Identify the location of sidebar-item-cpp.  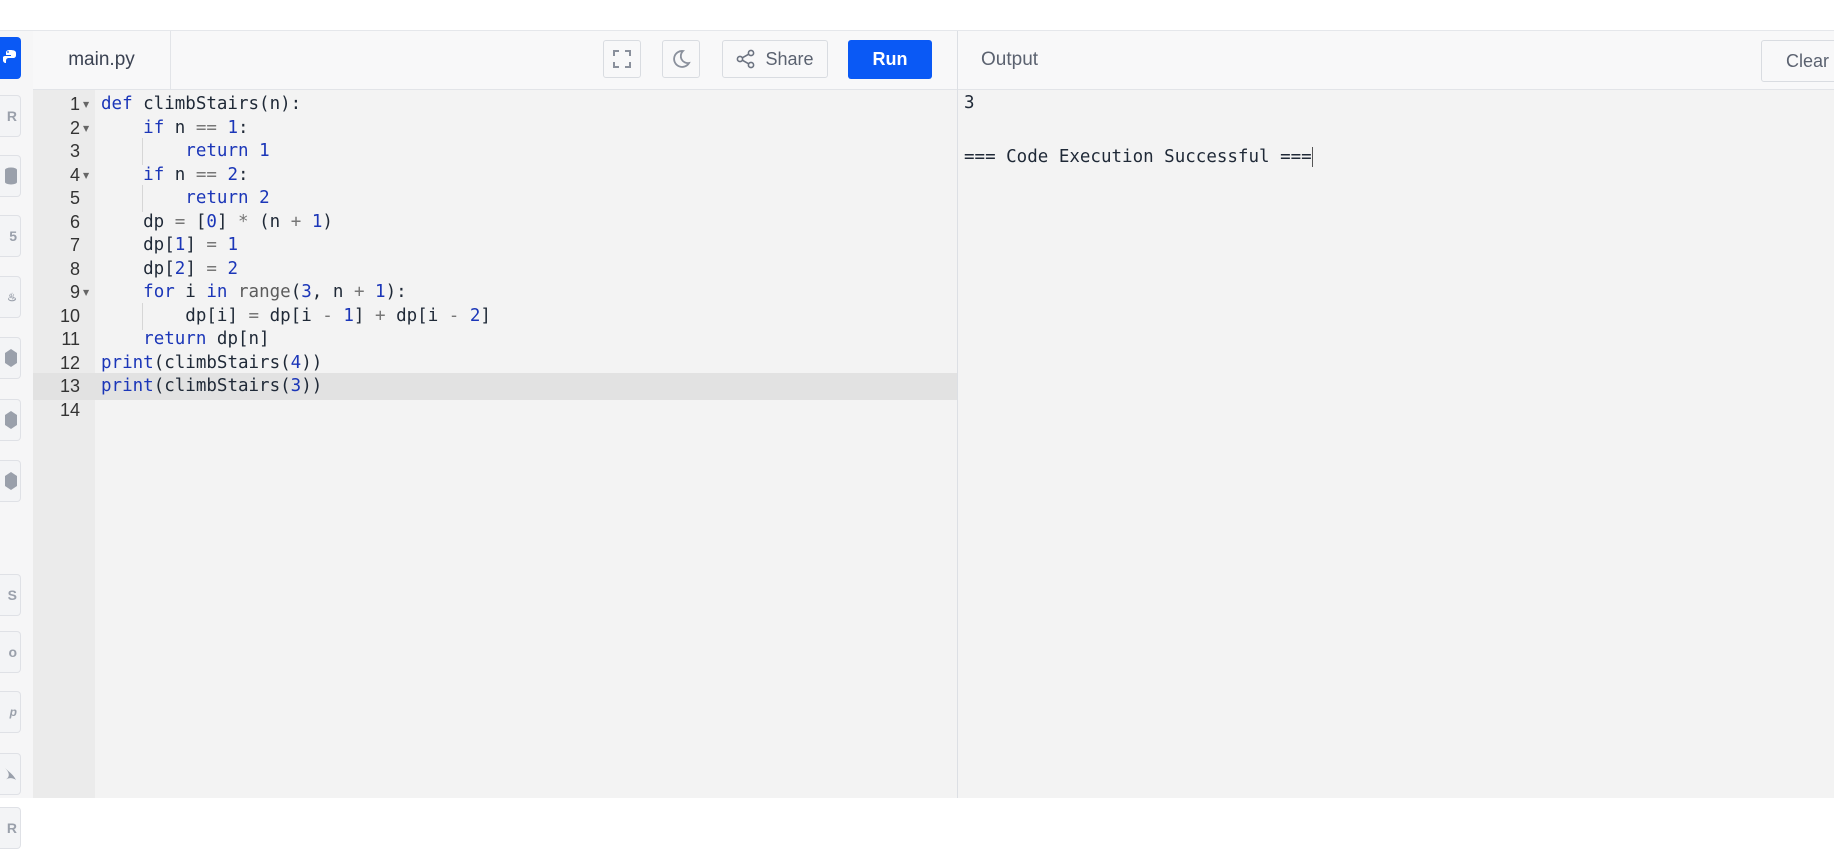
(10, 358).